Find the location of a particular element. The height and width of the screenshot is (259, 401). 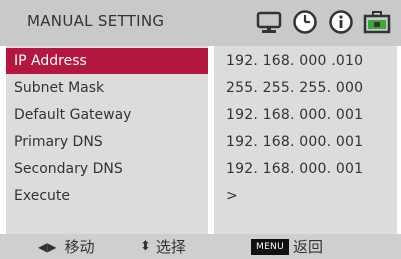

monitor-icon is located at coordinates (269, 22).